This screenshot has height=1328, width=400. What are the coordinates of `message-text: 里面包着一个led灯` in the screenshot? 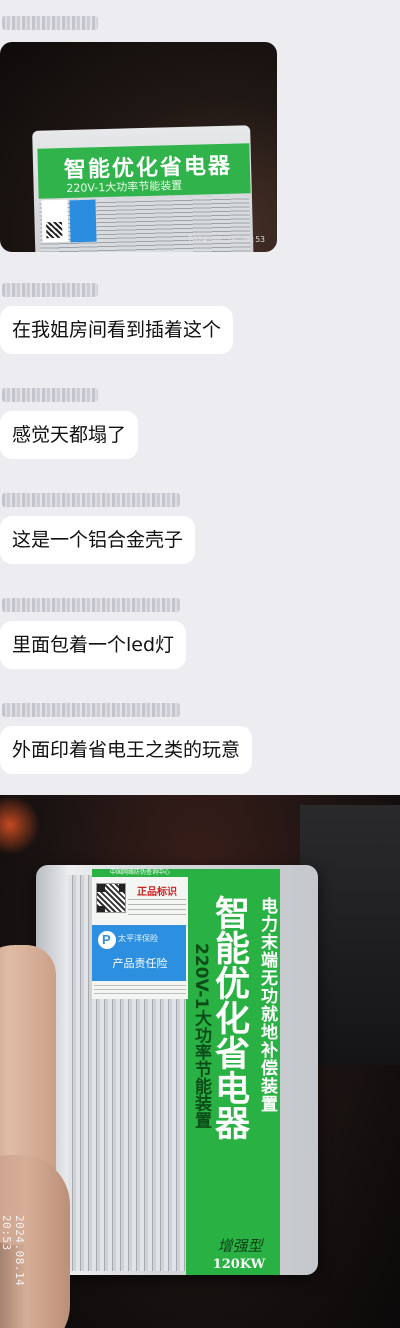 It's located at (93, 645).